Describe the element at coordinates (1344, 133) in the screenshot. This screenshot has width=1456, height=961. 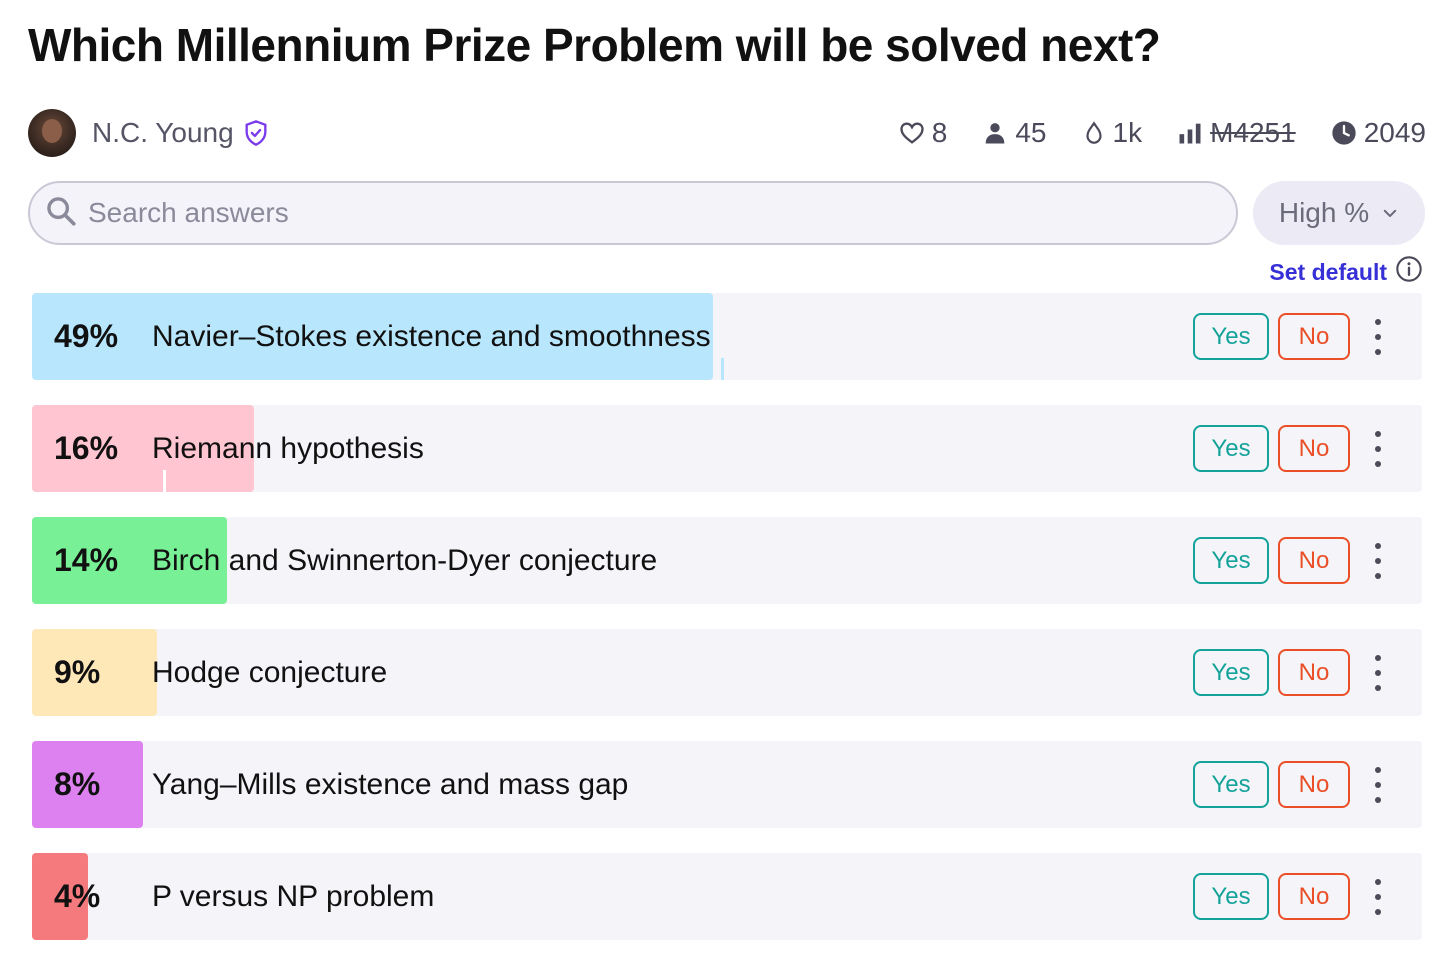
I see `clock-icon` at that location.